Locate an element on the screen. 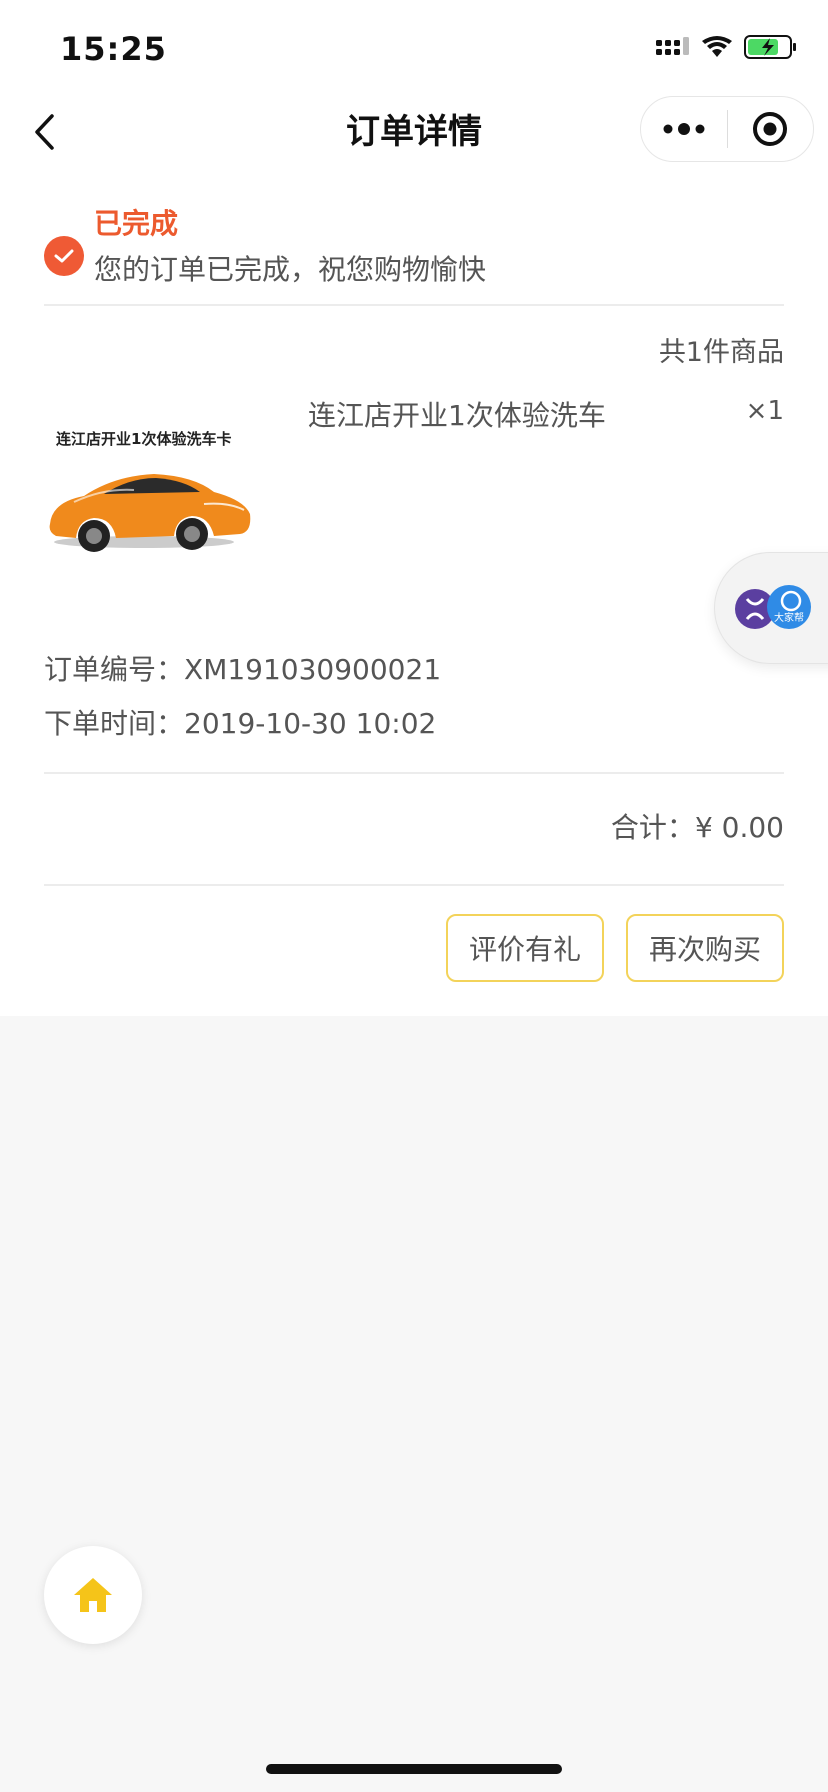  order-number-label: 订单编号： is located at coordinates (114, 669).